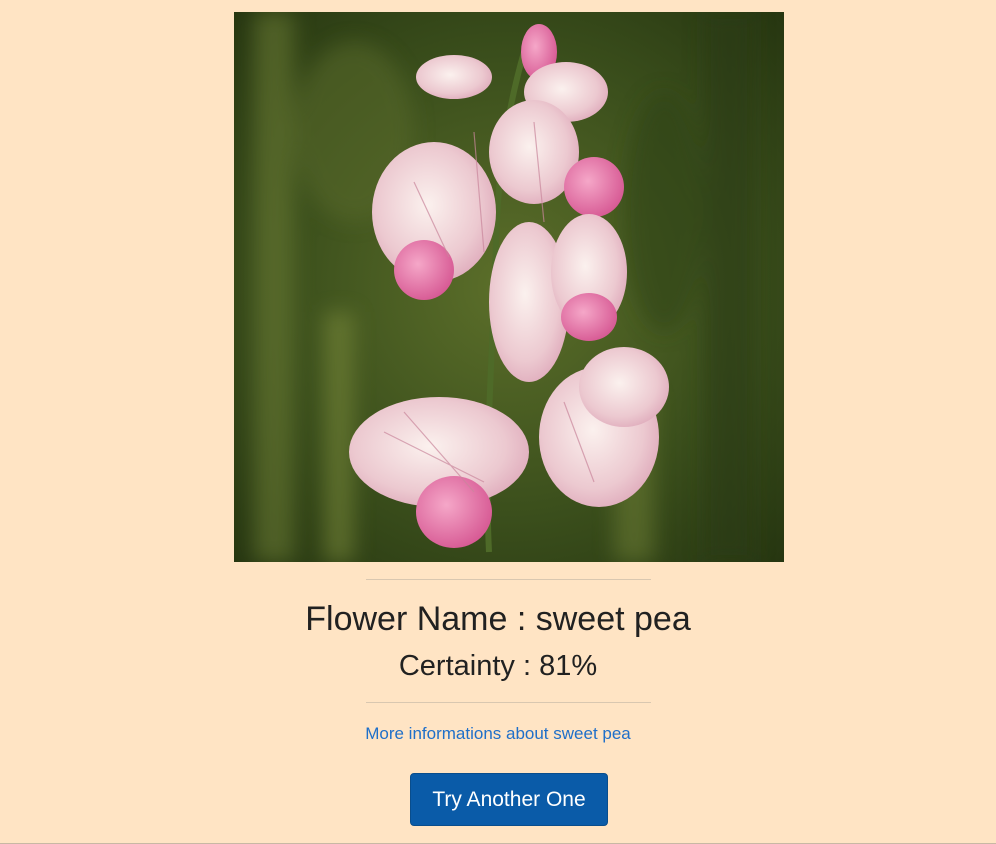 Image resolution: width=996 pixels, height=844 pixels. I want to click on more-info-link: More informations about sweet pea, so click(498, 733).